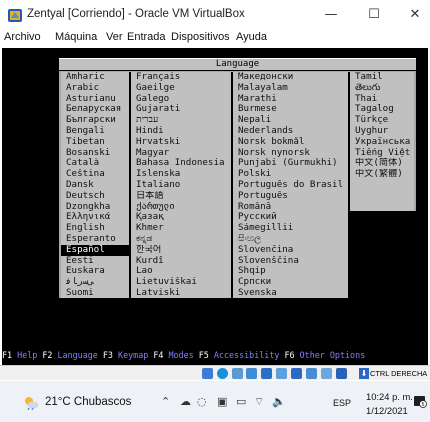 This screenshot has width=430, height=422. Describe the element at coordinates (281, 373) in the screenshot. I see `shared-folders-icon` at that location.